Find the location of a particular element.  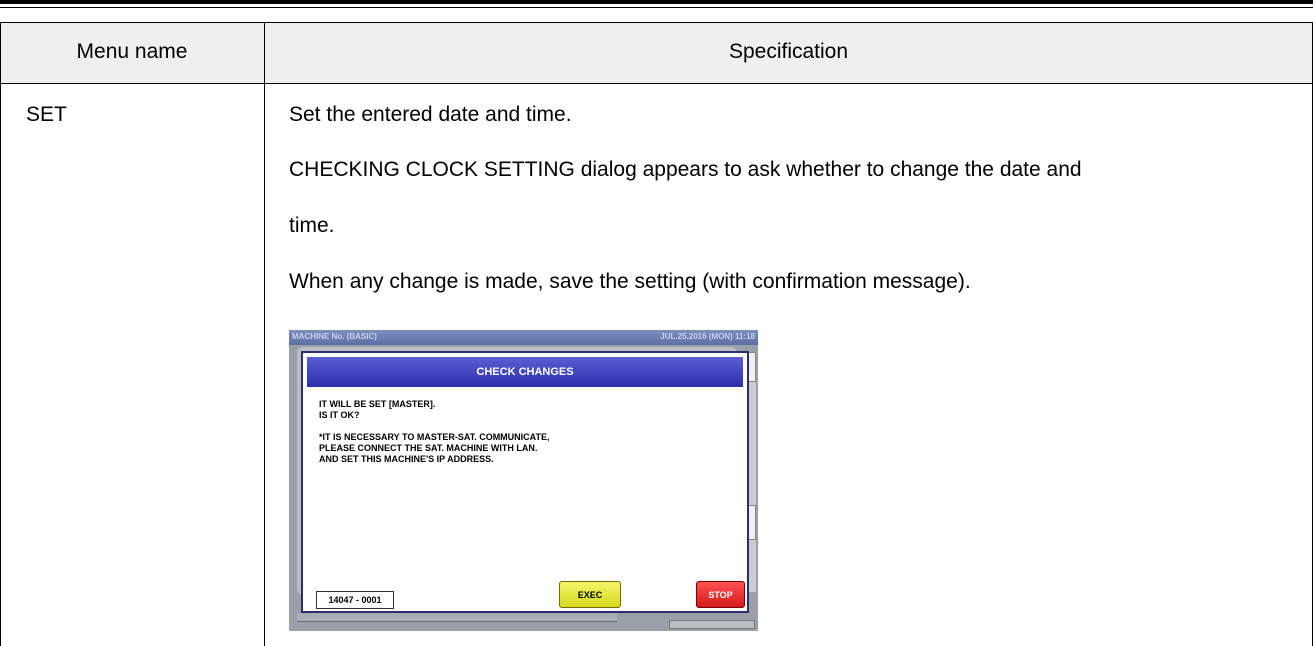

header-menu-name: Menu name is located at coordinates (132, 51).